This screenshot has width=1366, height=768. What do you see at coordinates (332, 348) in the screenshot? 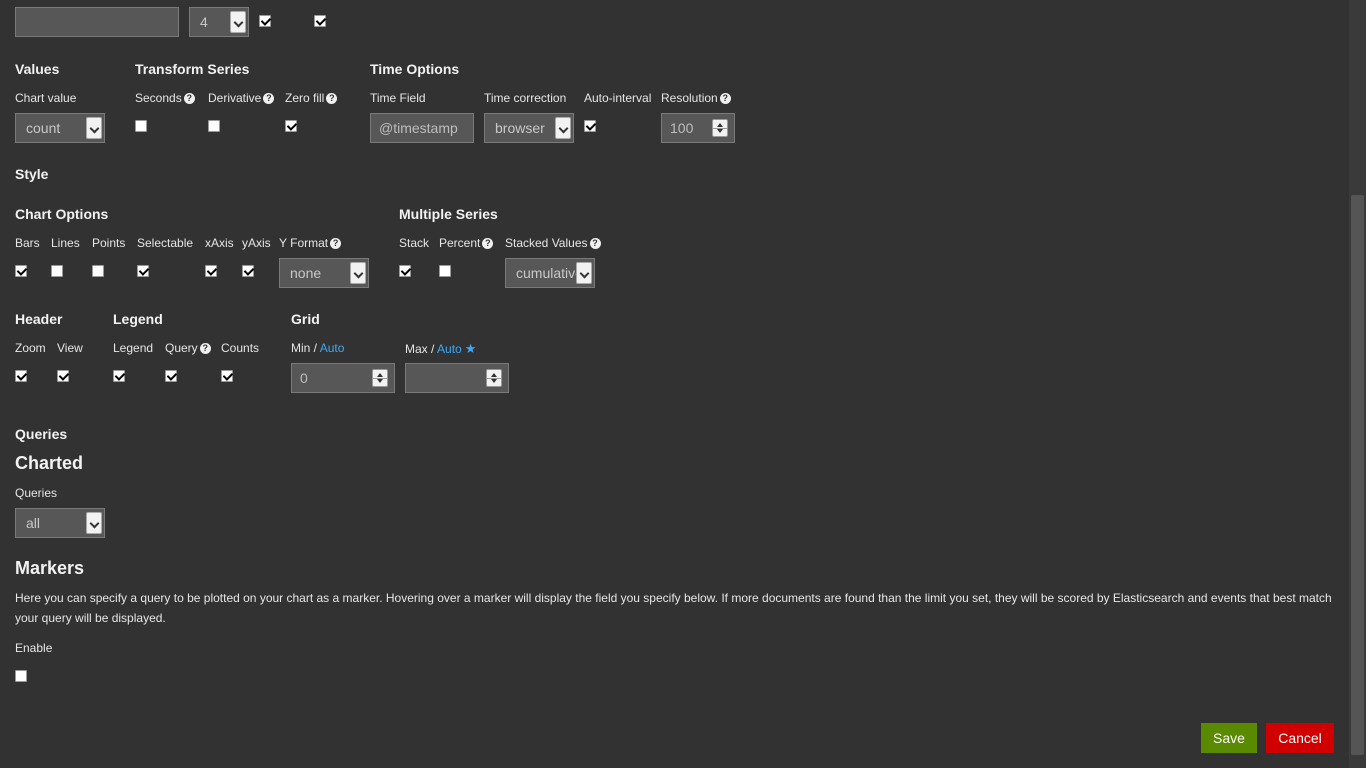
I see `grid-min-auto-link: Auto` at bounding box center [332, 348].